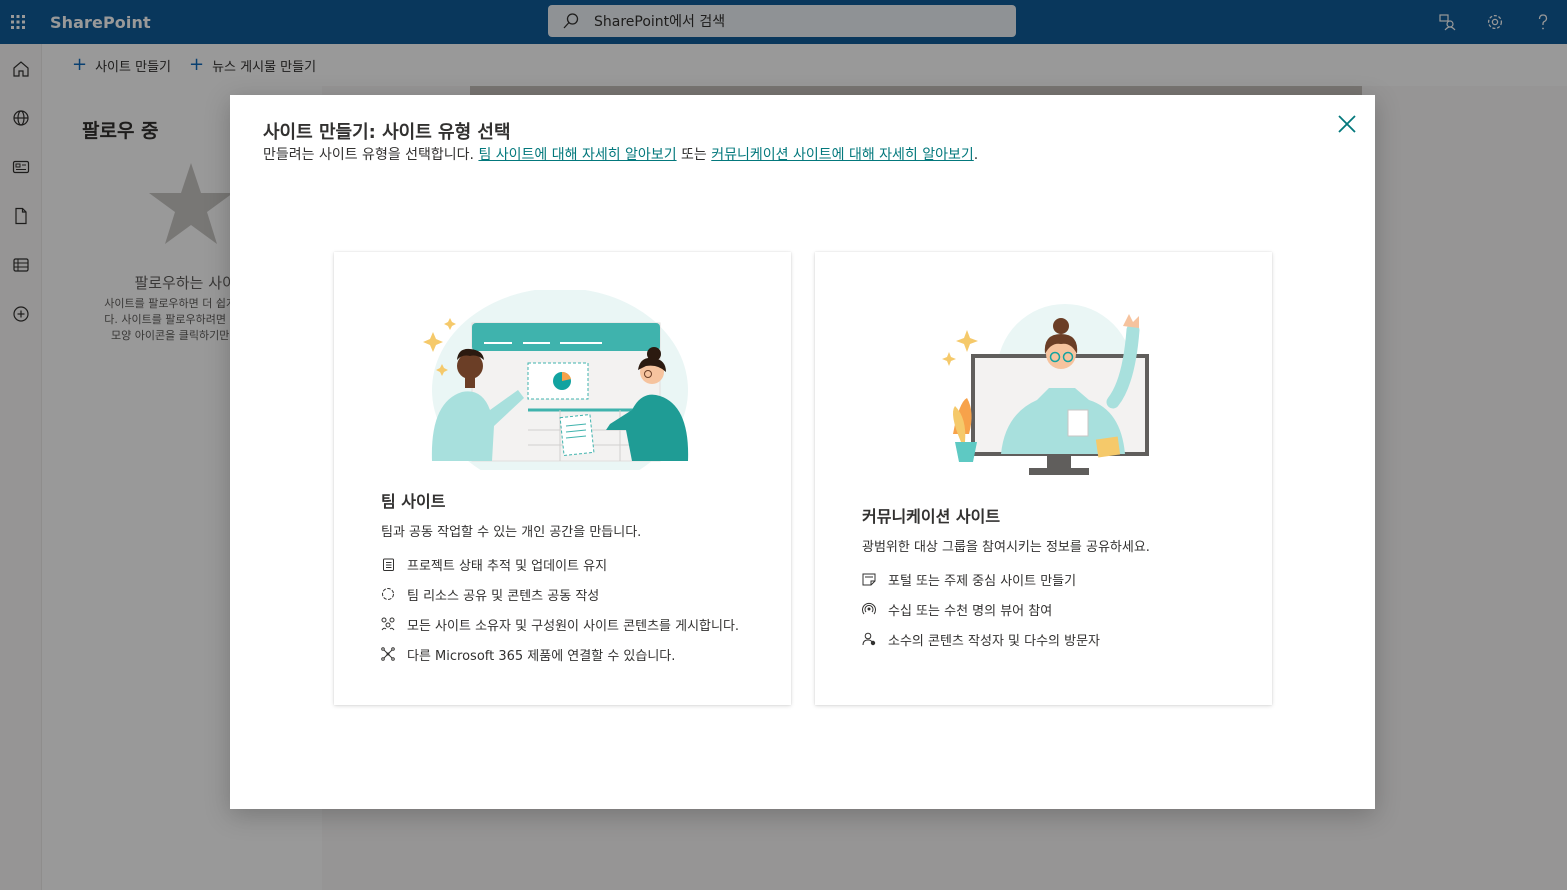  Describe the element at coordinates (507, 566) in the screenshot. I see `feature-text: 프로젝트 상태 추적 및 업데이트 유지` at that location.